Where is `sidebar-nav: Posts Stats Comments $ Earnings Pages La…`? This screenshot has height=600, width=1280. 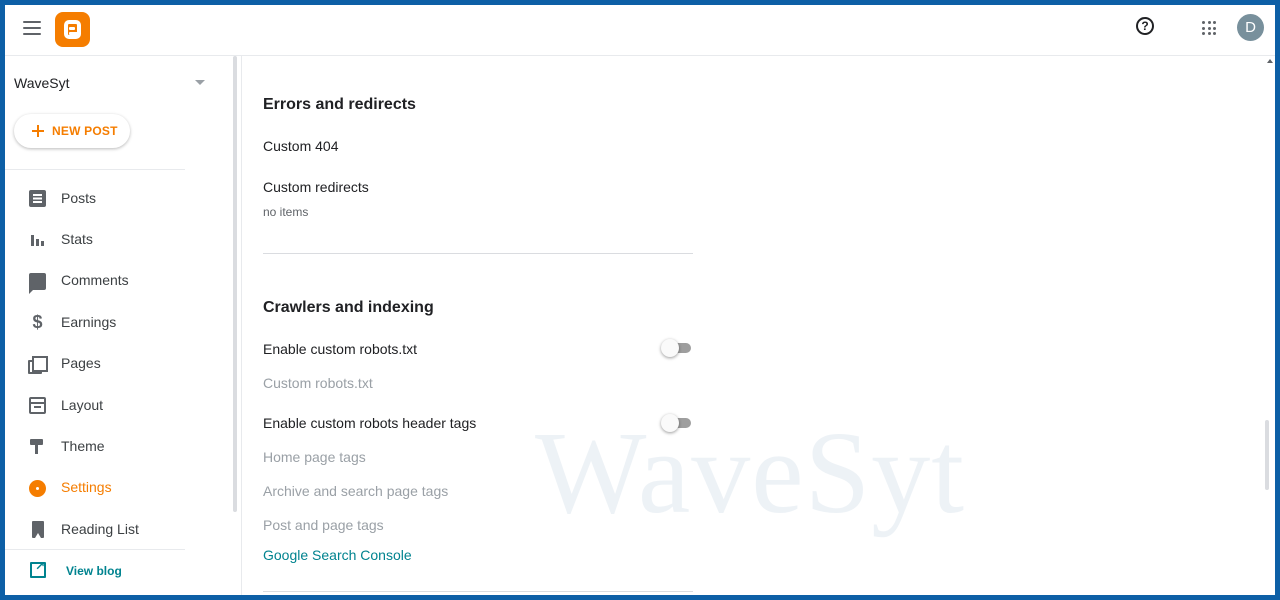 sidebar-nav: Posts Stats Comments $ Earnings Pages La… is located at coordinates (115, 363).